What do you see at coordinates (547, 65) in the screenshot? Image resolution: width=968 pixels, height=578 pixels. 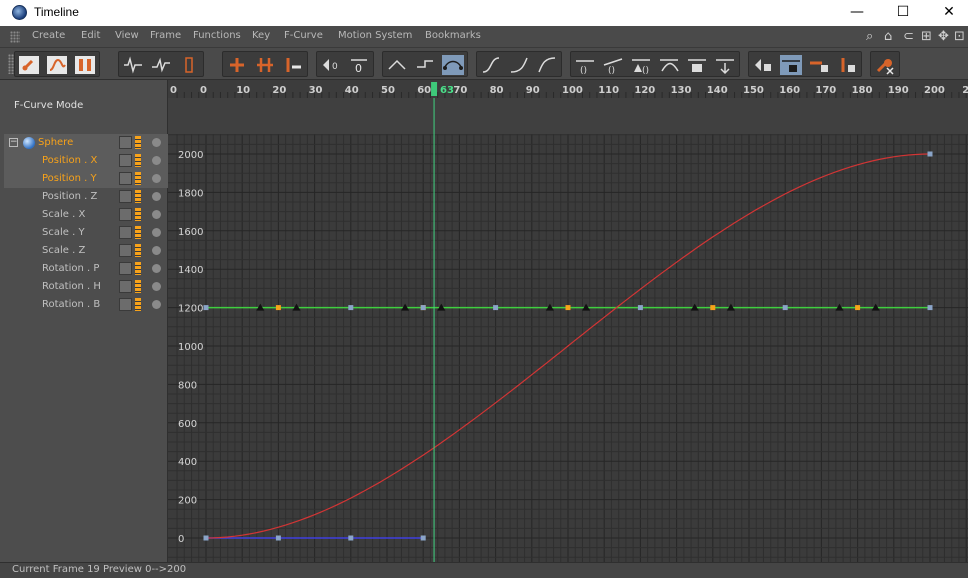 I see `ease-out-icon` at bounding box center [547, 65].